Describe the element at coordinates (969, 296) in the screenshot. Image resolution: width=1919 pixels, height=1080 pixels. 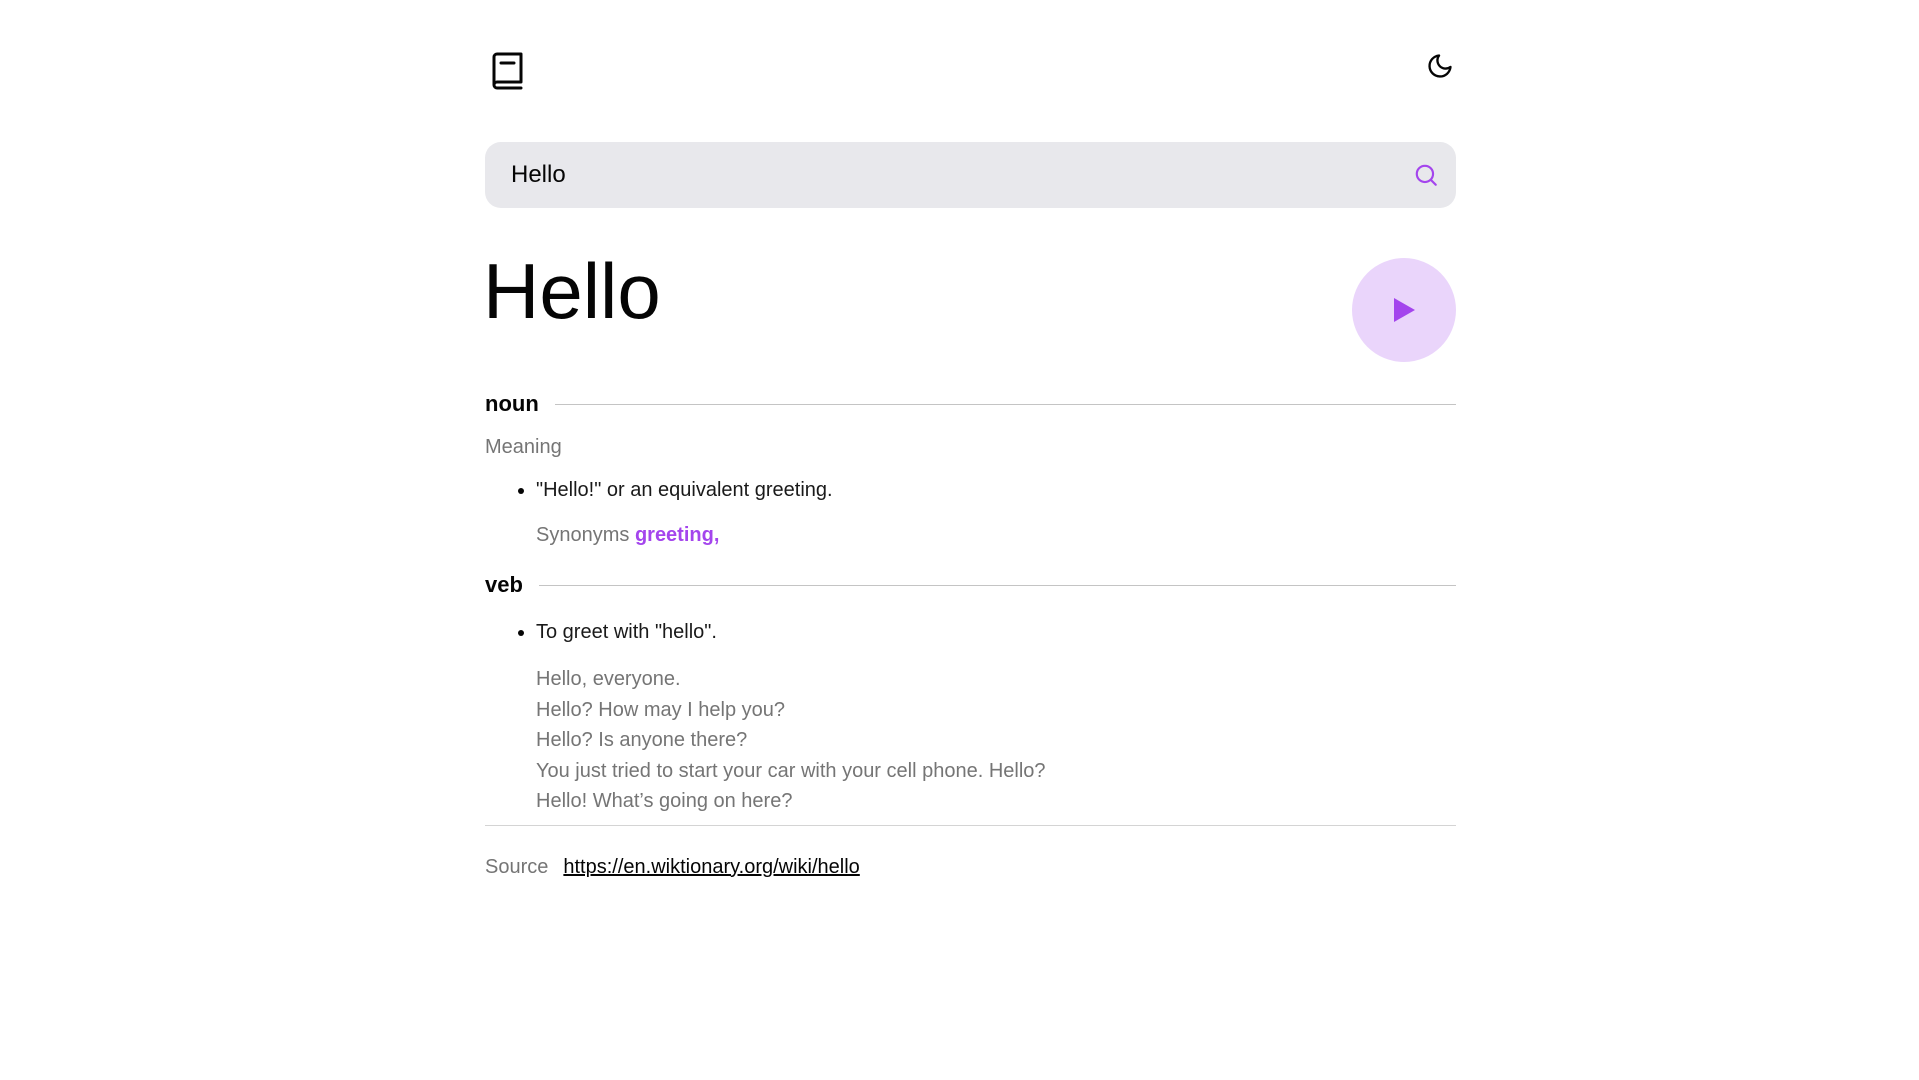
I see `word-heading-row: Hello` at that location.